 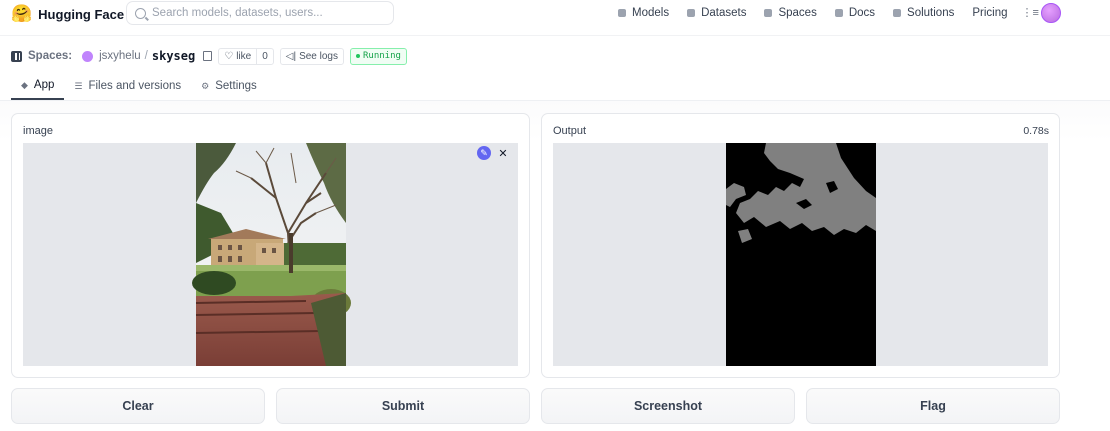 I want to click on tab-settings-label: Settings, so click(x=236, y=86).